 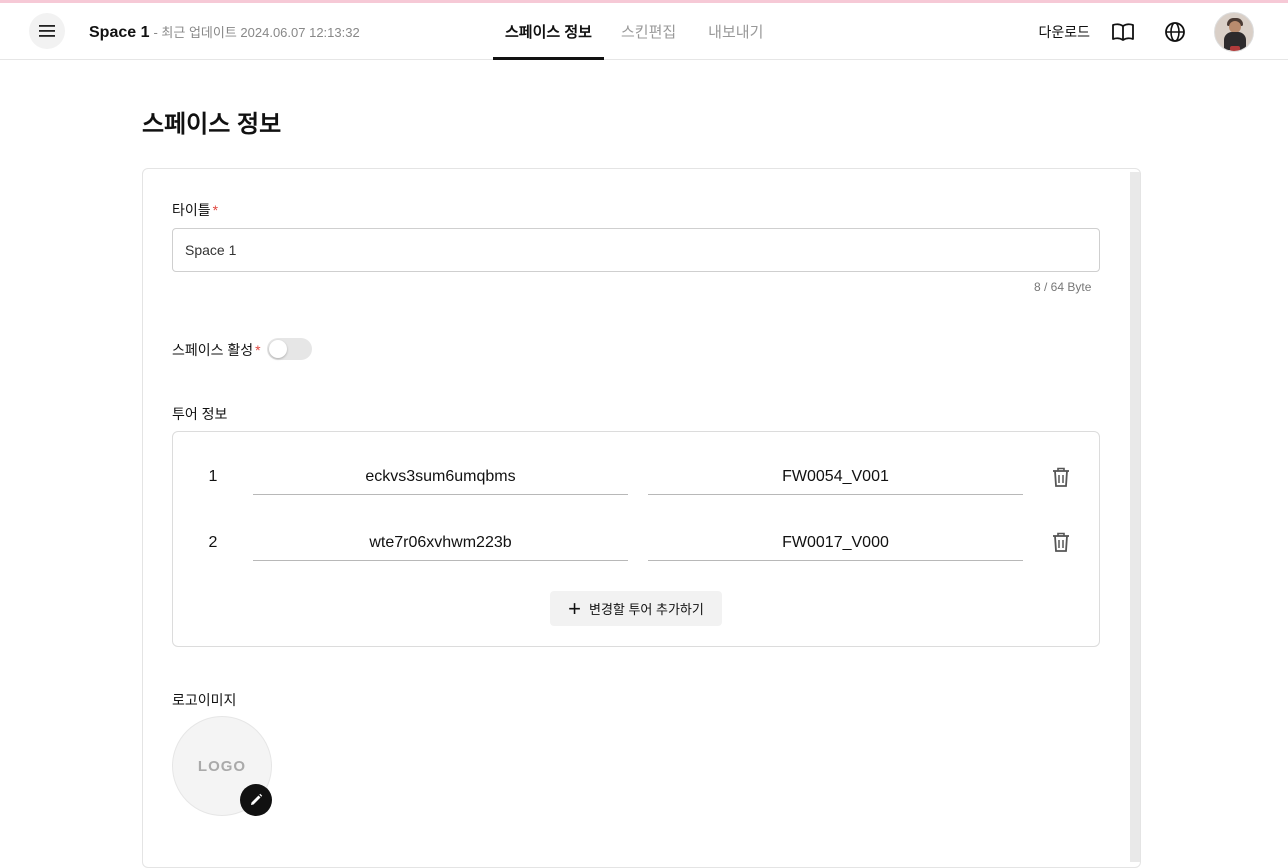 What do you see at coordinates (119, 32) in the screenshot?
I see `space-name: Space 1` at bounding box center [119, 32].